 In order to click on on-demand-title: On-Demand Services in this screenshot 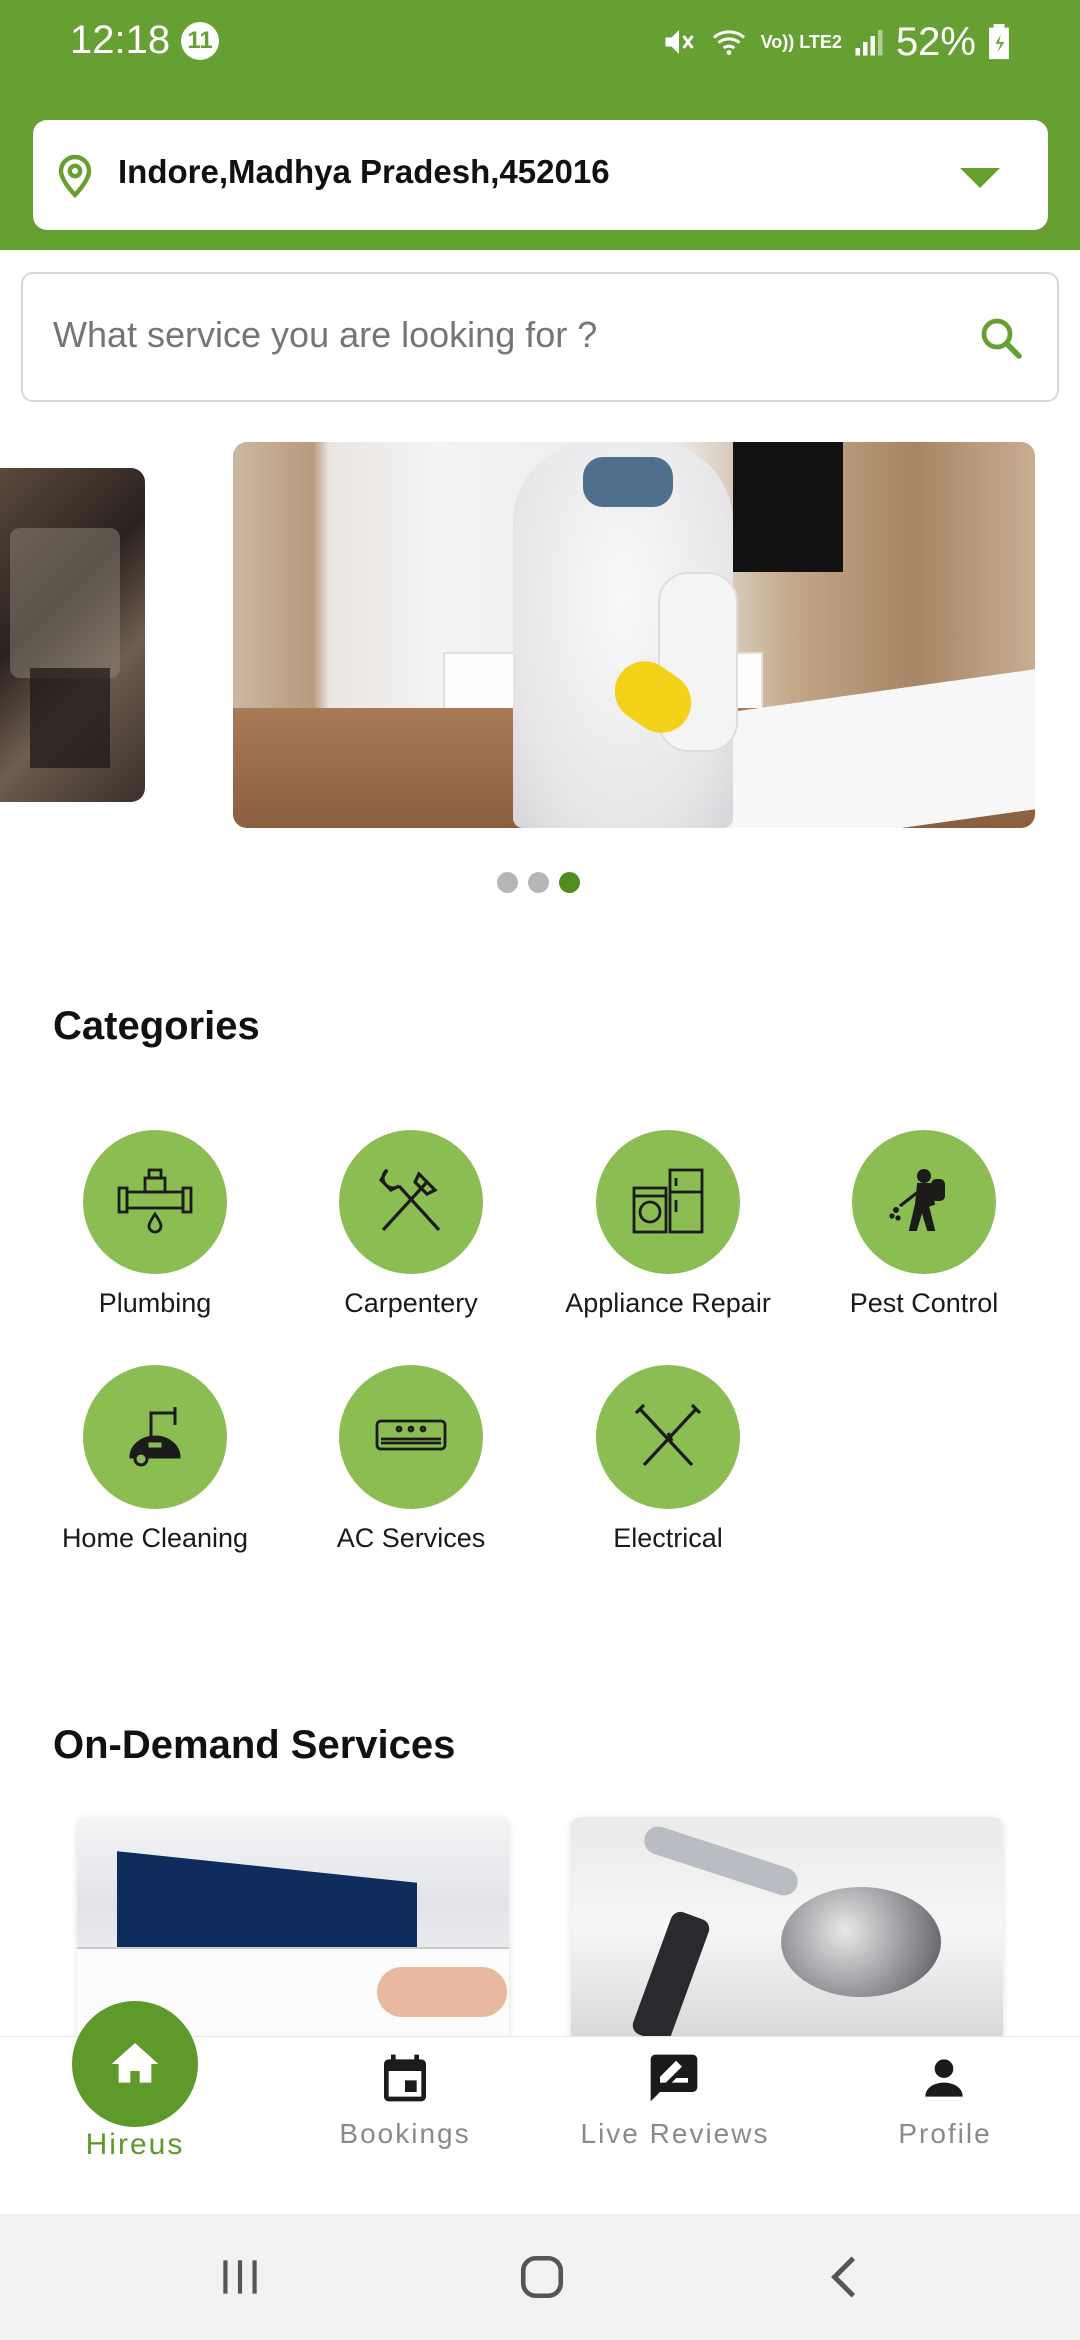, I will do `click(254, 1745)`.